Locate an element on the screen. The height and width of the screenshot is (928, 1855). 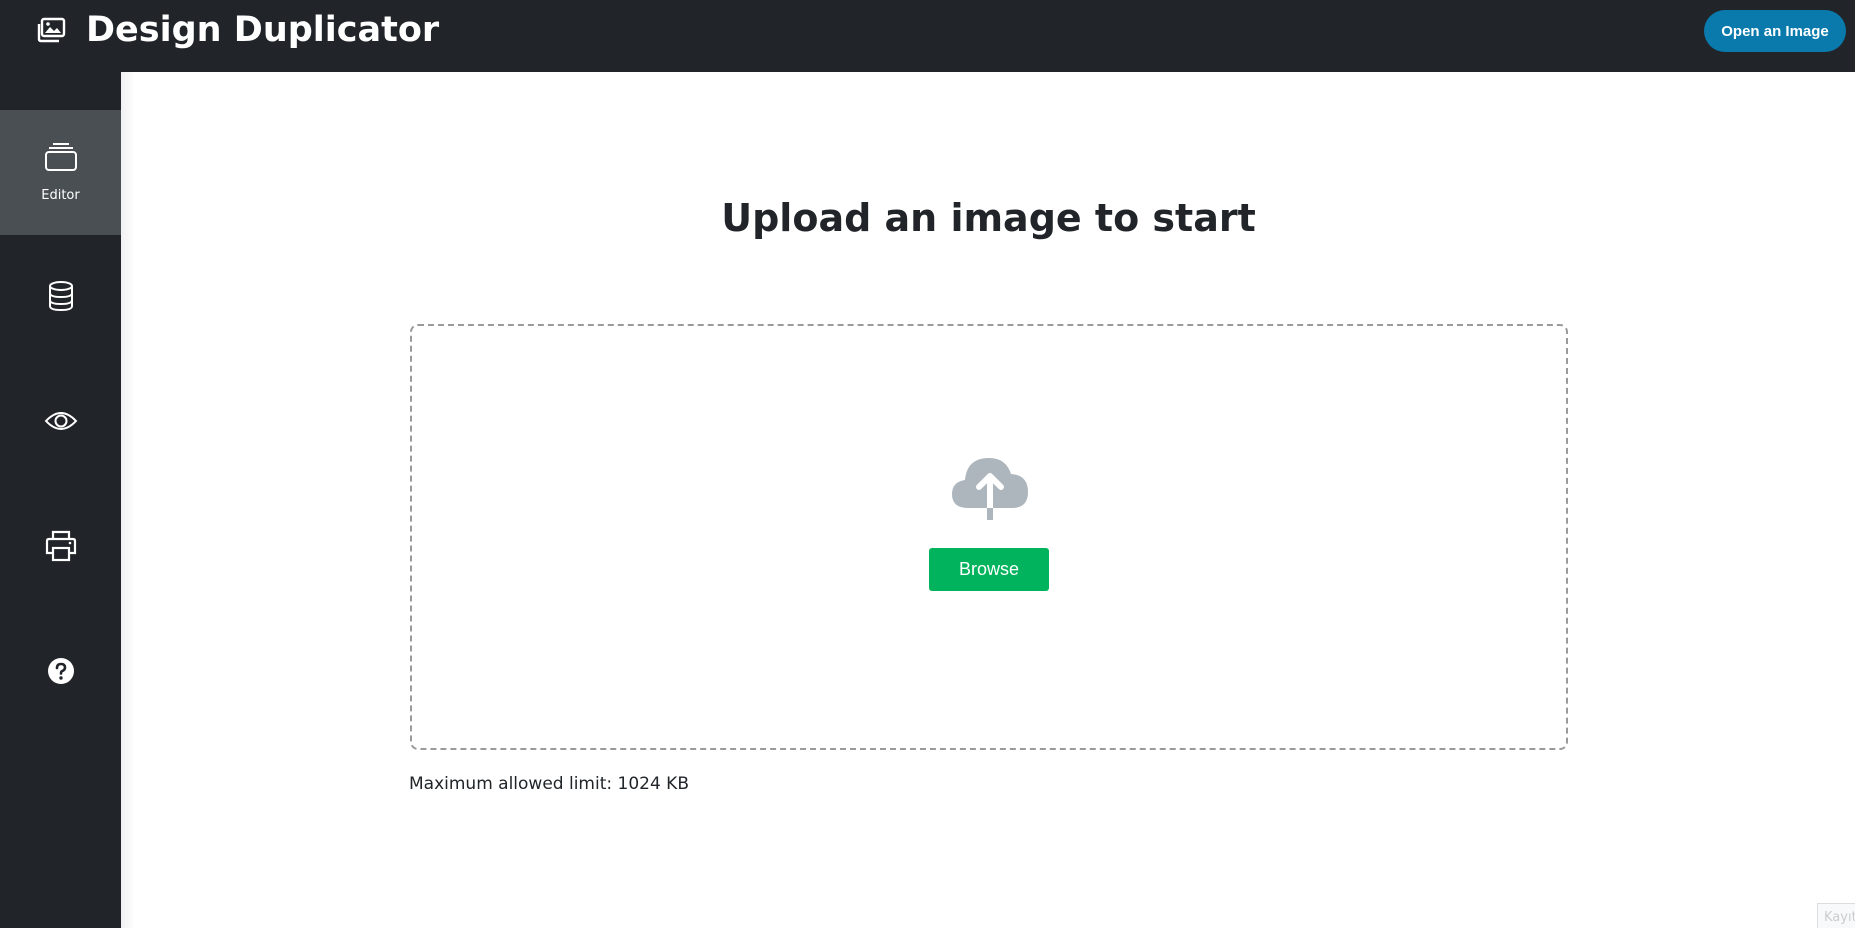
sidebar-item-editor: Editor is located at coordinates (60, 172).